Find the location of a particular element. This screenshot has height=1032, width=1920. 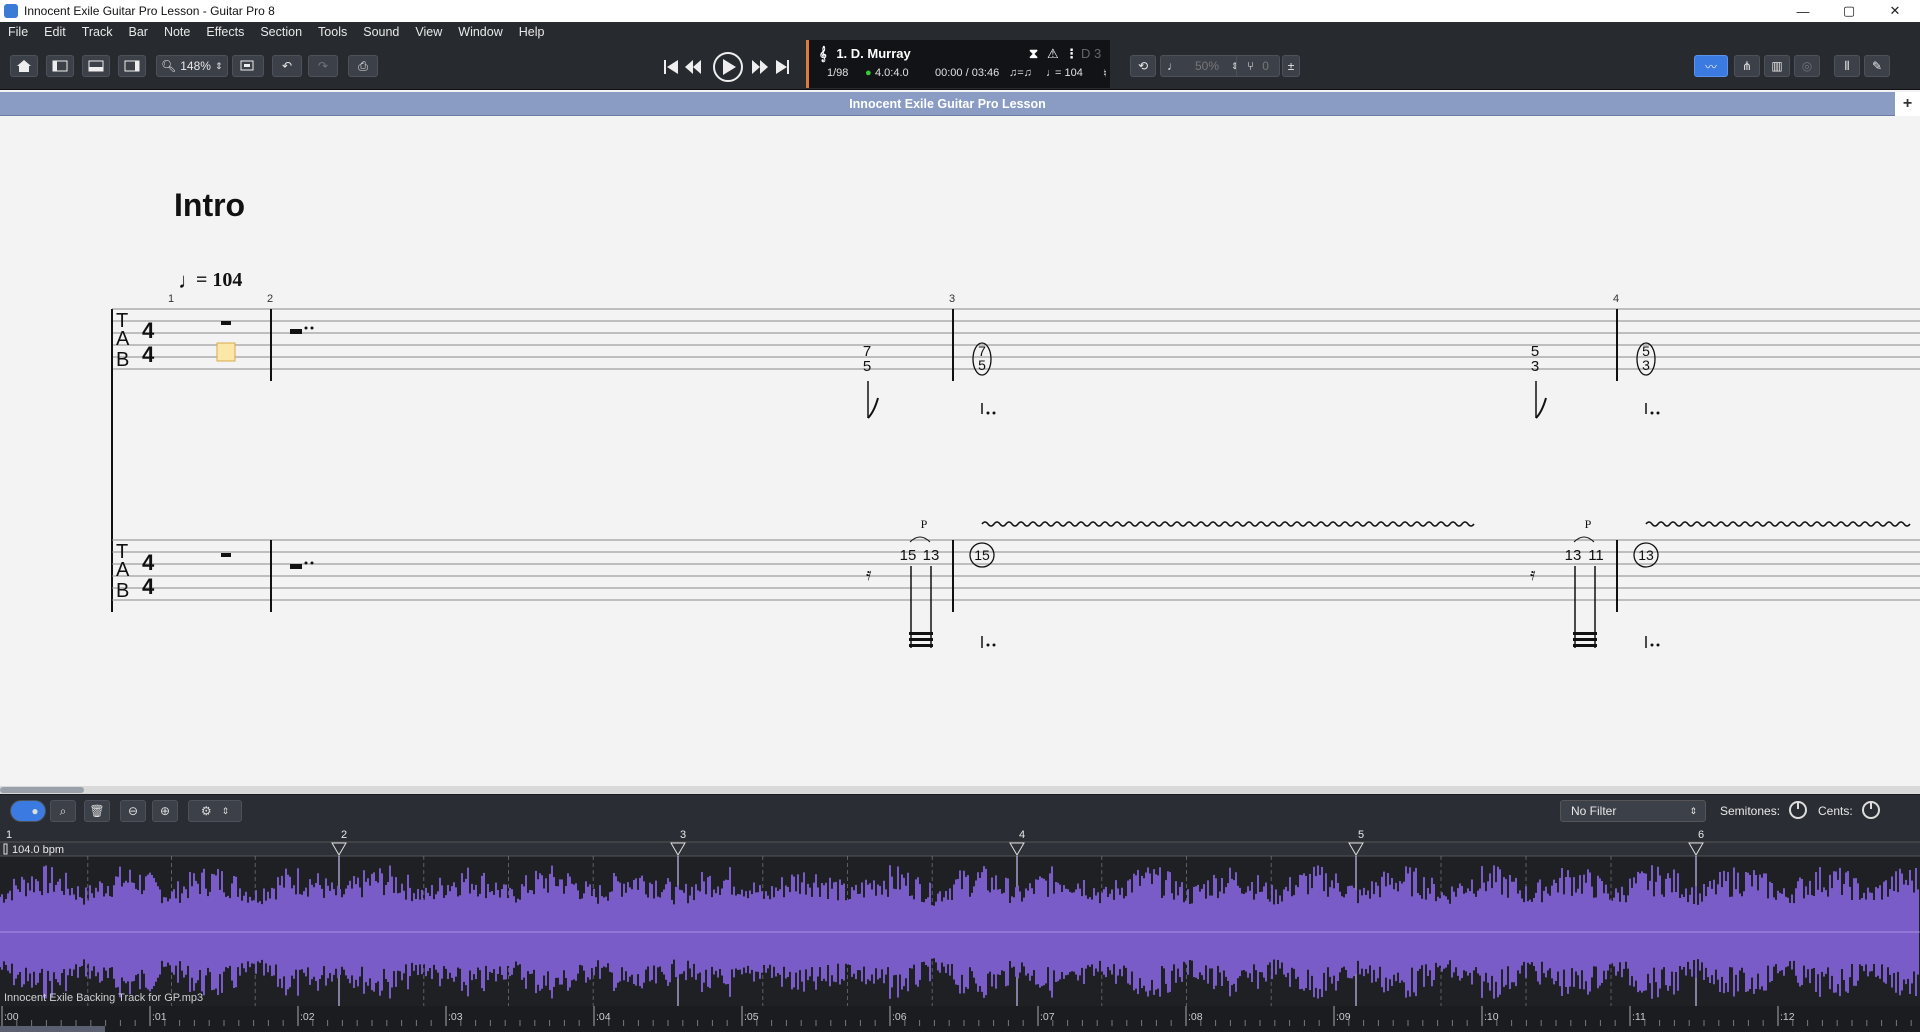

volume-button: ± is located at coordinates (1291, 66).